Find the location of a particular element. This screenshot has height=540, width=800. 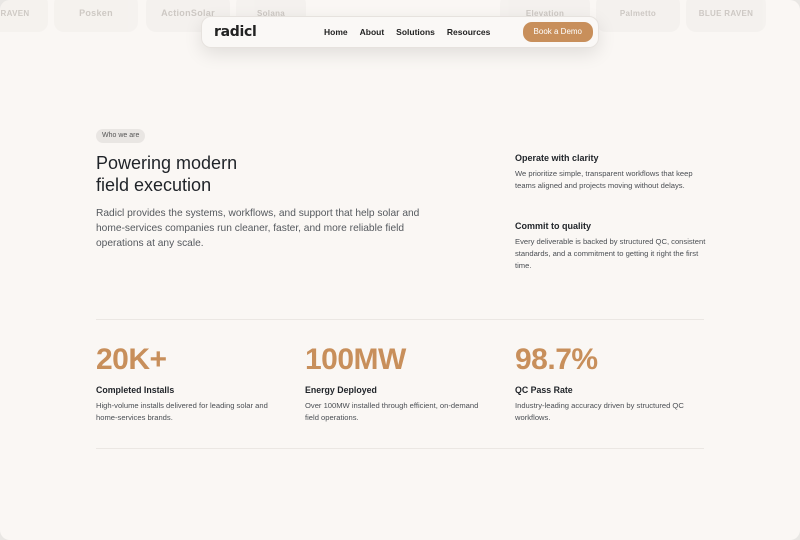

nav-link-home: Home is located at coordinates (336, 32).